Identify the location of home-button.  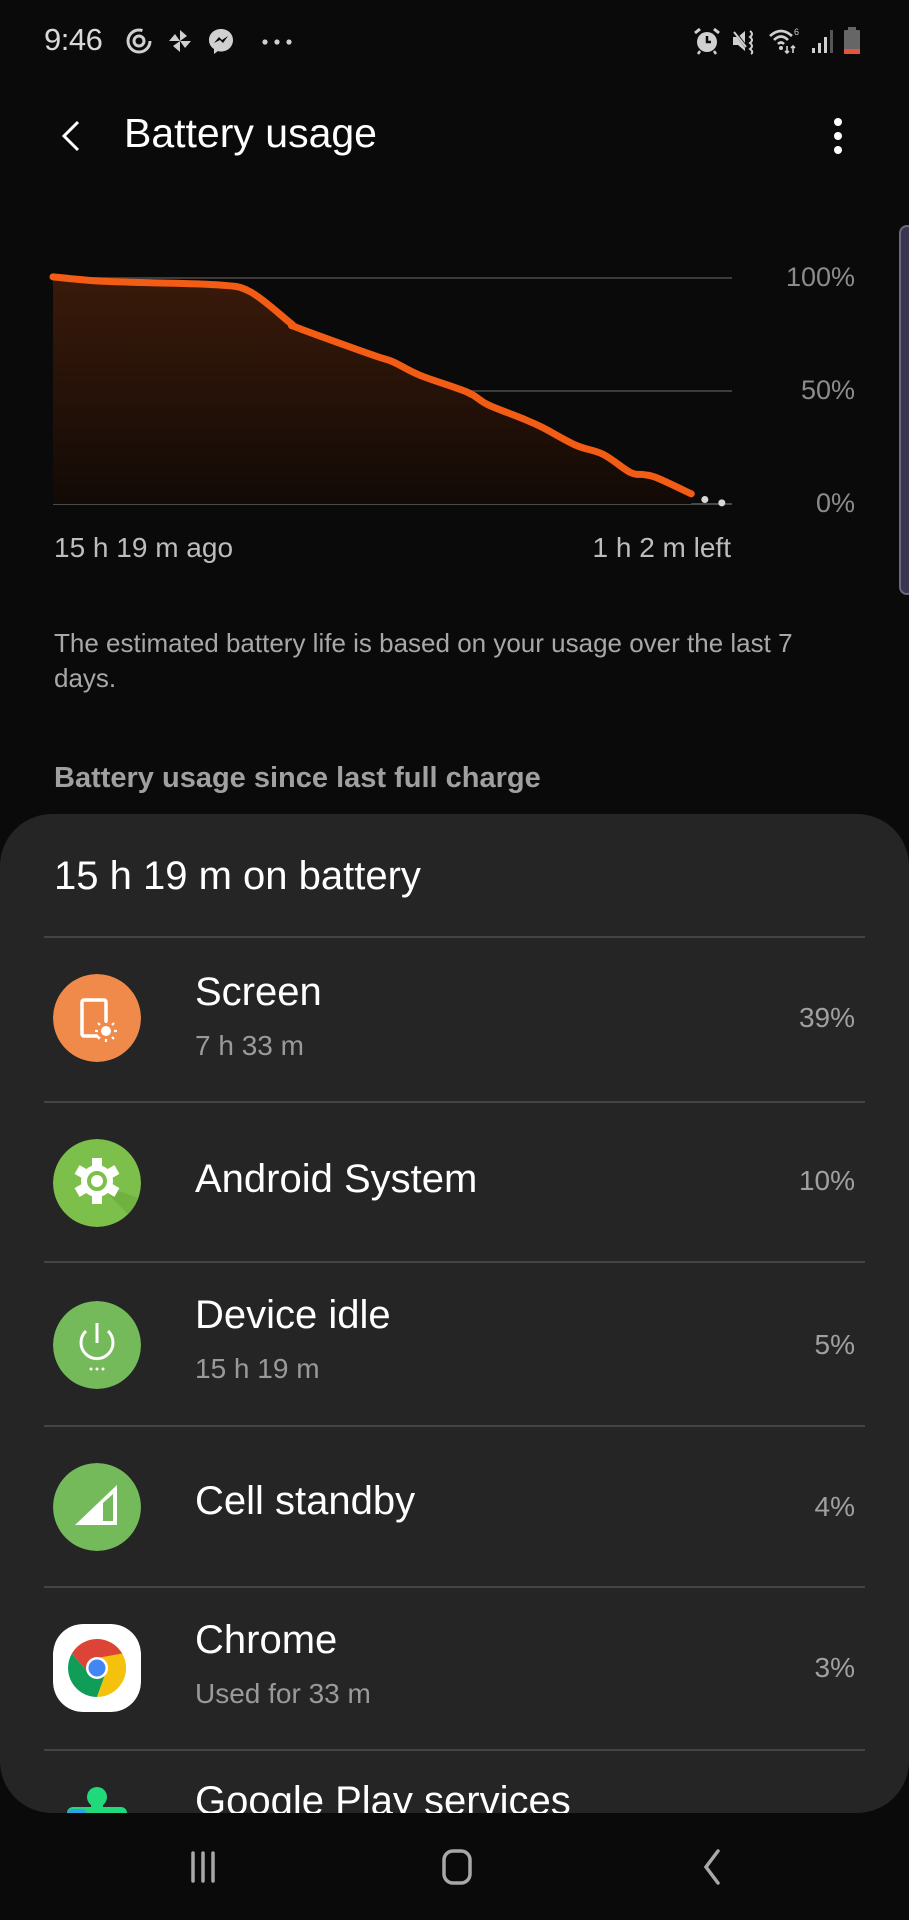
(457, 1867).